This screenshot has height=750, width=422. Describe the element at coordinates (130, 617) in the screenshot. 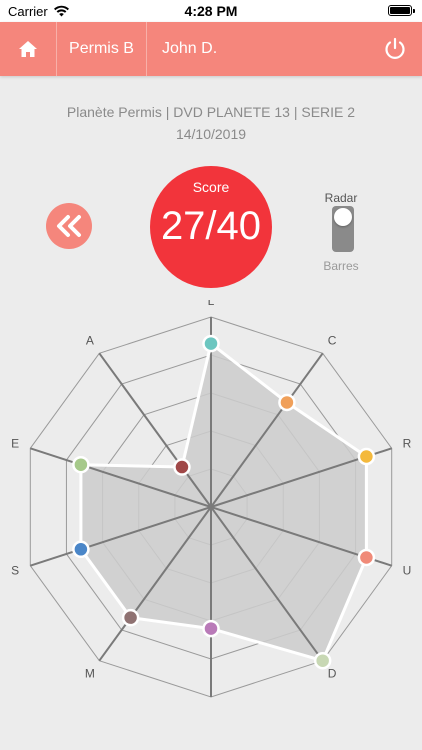

I see `radar-point-M` at that location.